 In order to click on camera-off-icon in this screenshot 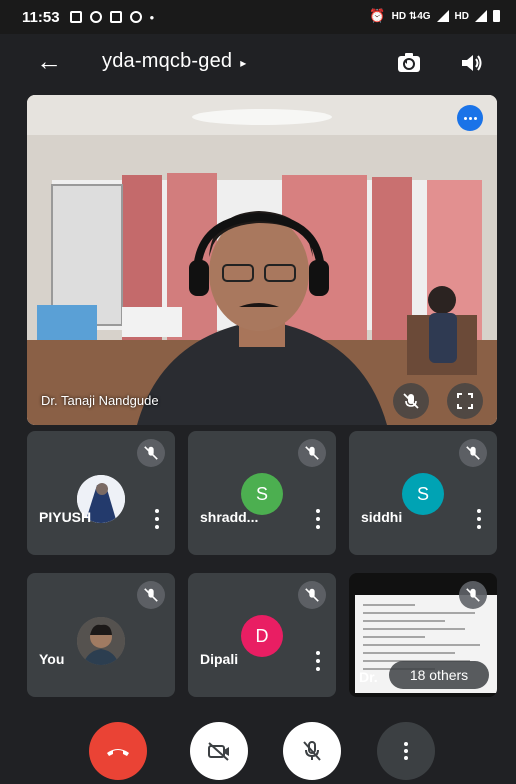, I will do `click(218, 751)`.